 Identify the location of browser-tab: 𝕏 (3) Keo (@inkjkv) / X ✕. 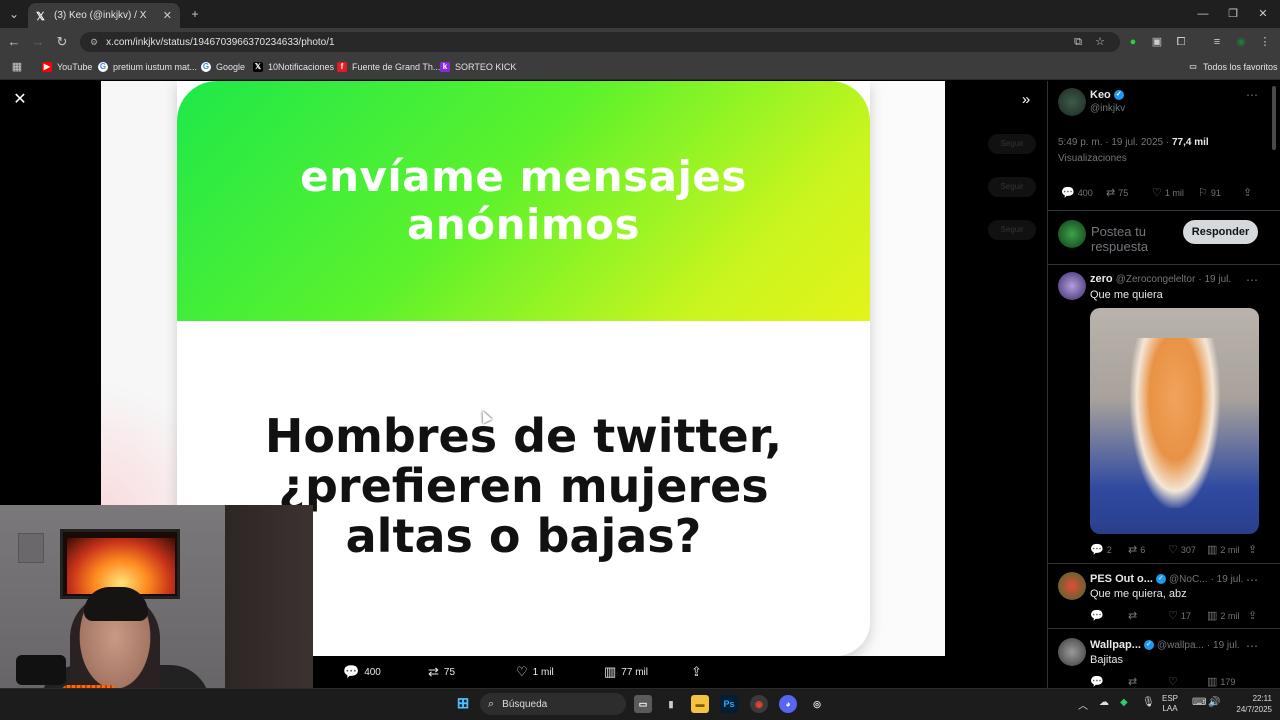
(104, 15).